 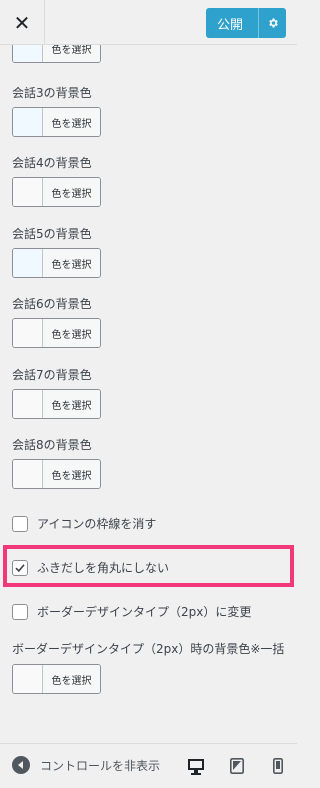 I want to click on color-control-conversation-4: 会話4の背景色 色を選択, so click(x=56, y=181).